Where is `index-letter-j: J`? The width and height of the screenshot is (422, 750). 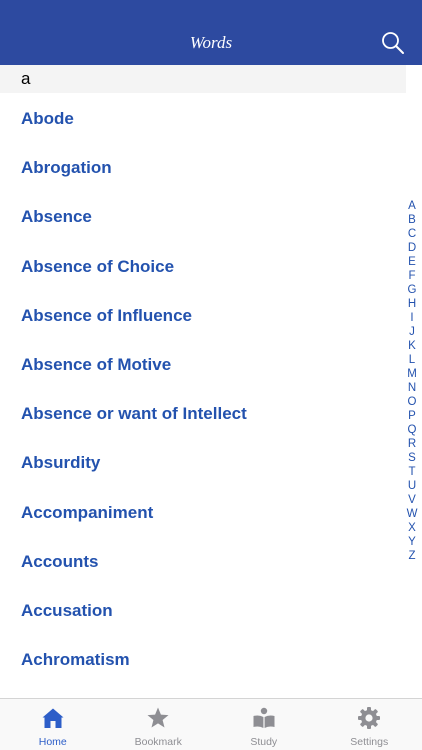
index-letter-j: J is located at coordinates (412, 332).